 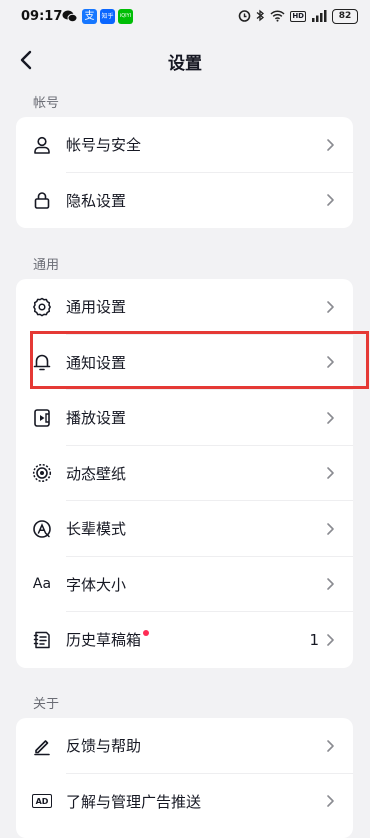 I want to click on menu-item-font-size: Aa 字体大小, so click(x=184, y=584).